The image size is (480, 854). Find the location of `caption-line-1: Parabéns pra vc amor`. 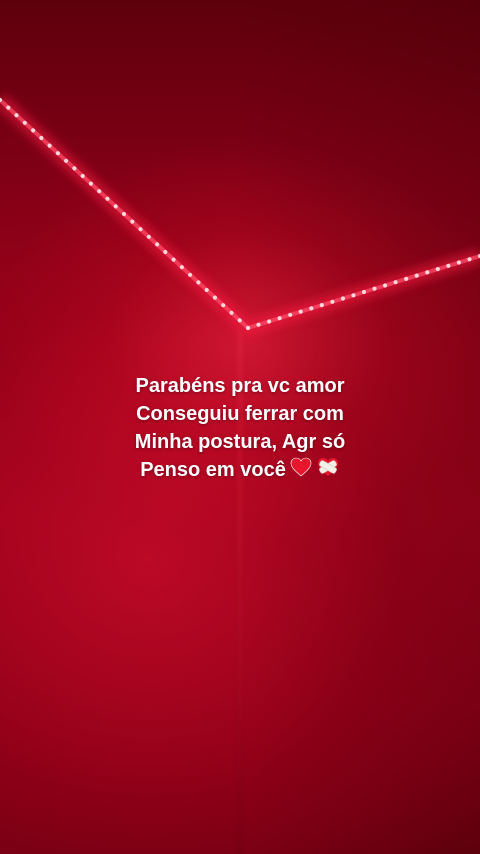

caption-line-1: Parabéns pra vc amor is located at coordinates (240, 386).